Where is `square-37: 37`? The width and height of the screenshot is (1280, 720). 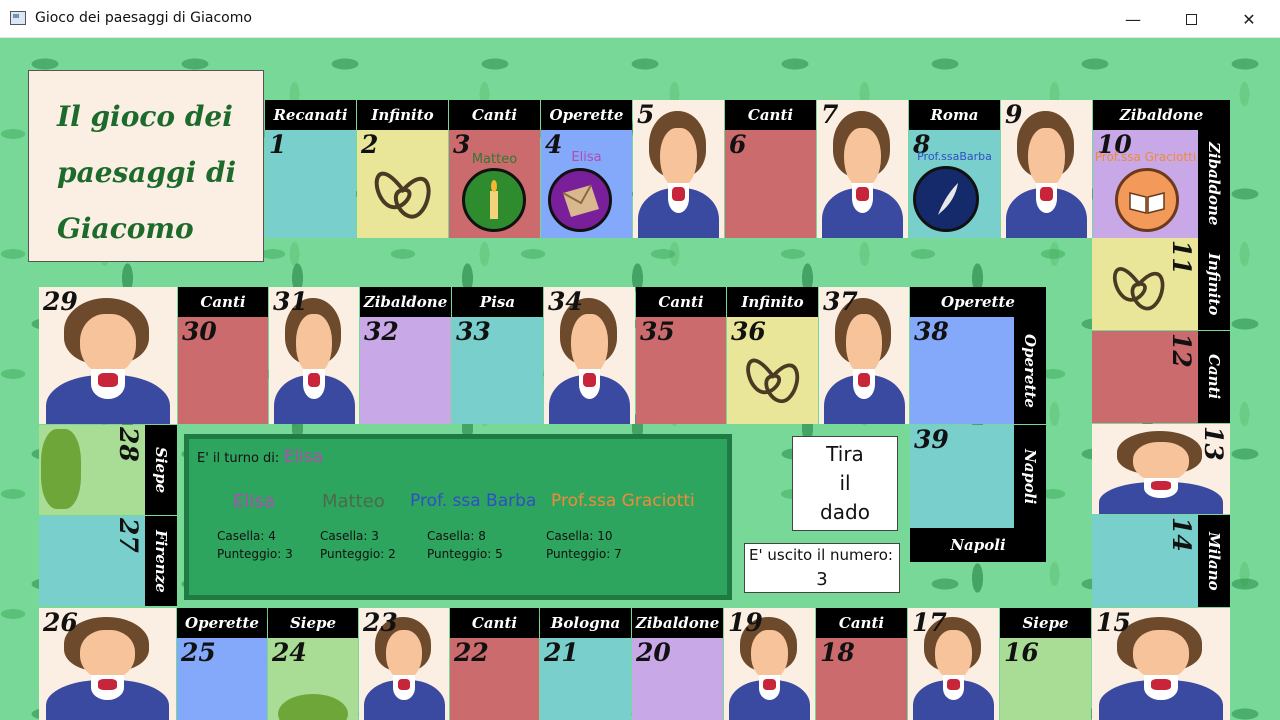 square-37: 37 is located at coordinates (864, 355).